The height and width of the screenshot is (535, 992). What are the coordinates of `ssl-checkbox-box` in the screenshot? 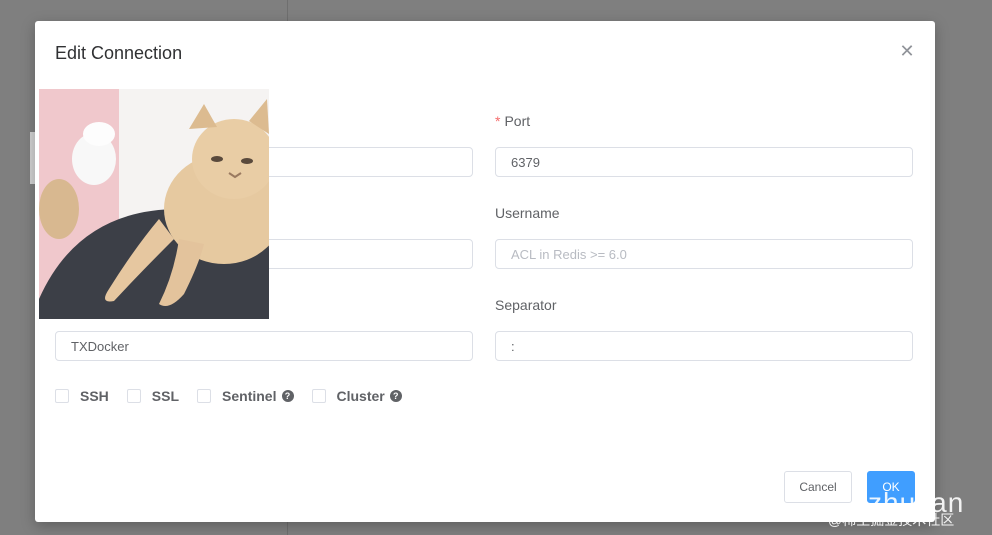 It's located at (133, 396).